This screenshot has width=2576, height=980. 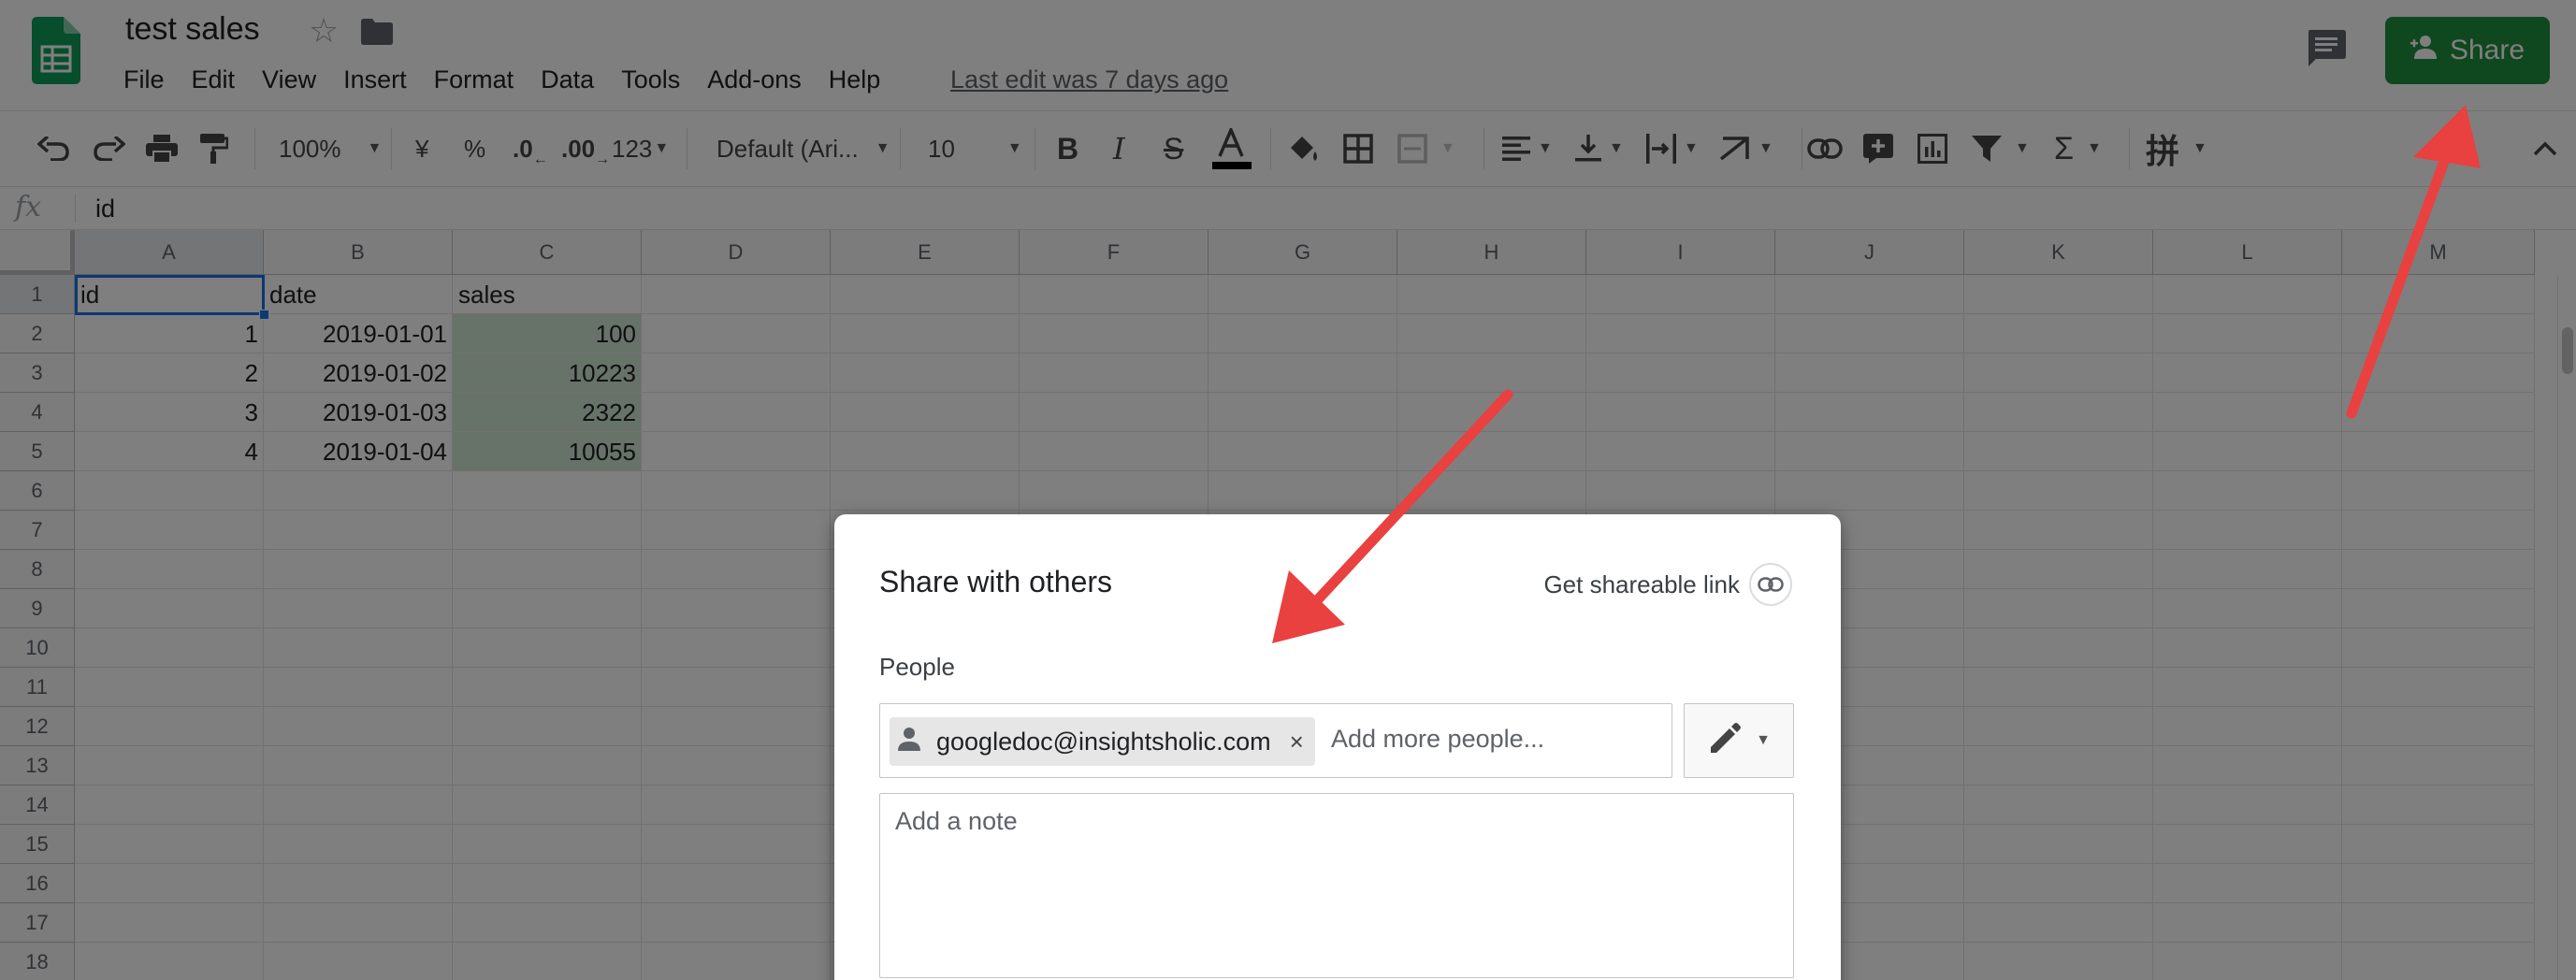 What do you see at coordinates (1641, 583) in the screenshot?
I see `get-shareable-link-label: Get shareable link` at bounding box center [1641, 583].